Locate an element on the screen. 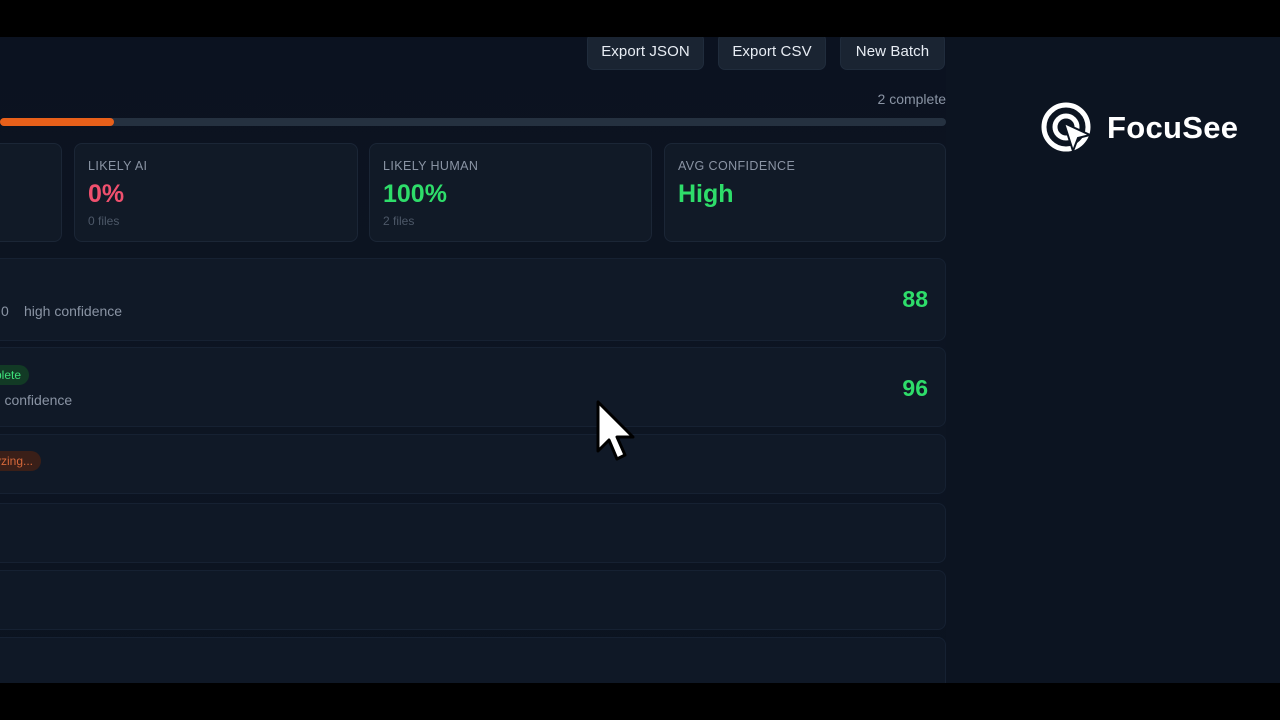 This screenshot has height=720, width=1280. stat-value: High is located at coordinates (706, 194).